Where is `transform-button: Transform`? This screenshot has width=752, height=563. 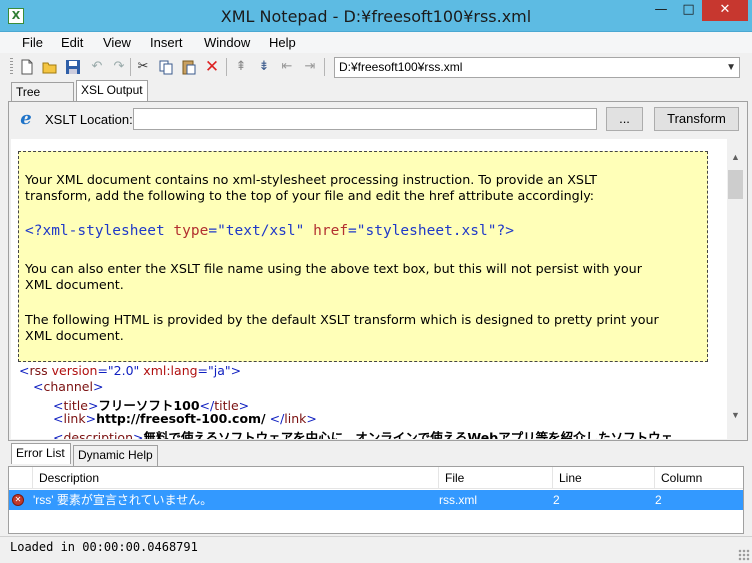 transform-button: Transform is located at coordinates (696, 119).